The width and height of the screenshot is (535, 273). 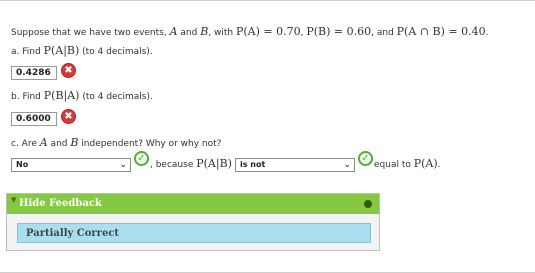 I want to click on feedback-status-box: Partially Correct, so click(x=194, y=233).